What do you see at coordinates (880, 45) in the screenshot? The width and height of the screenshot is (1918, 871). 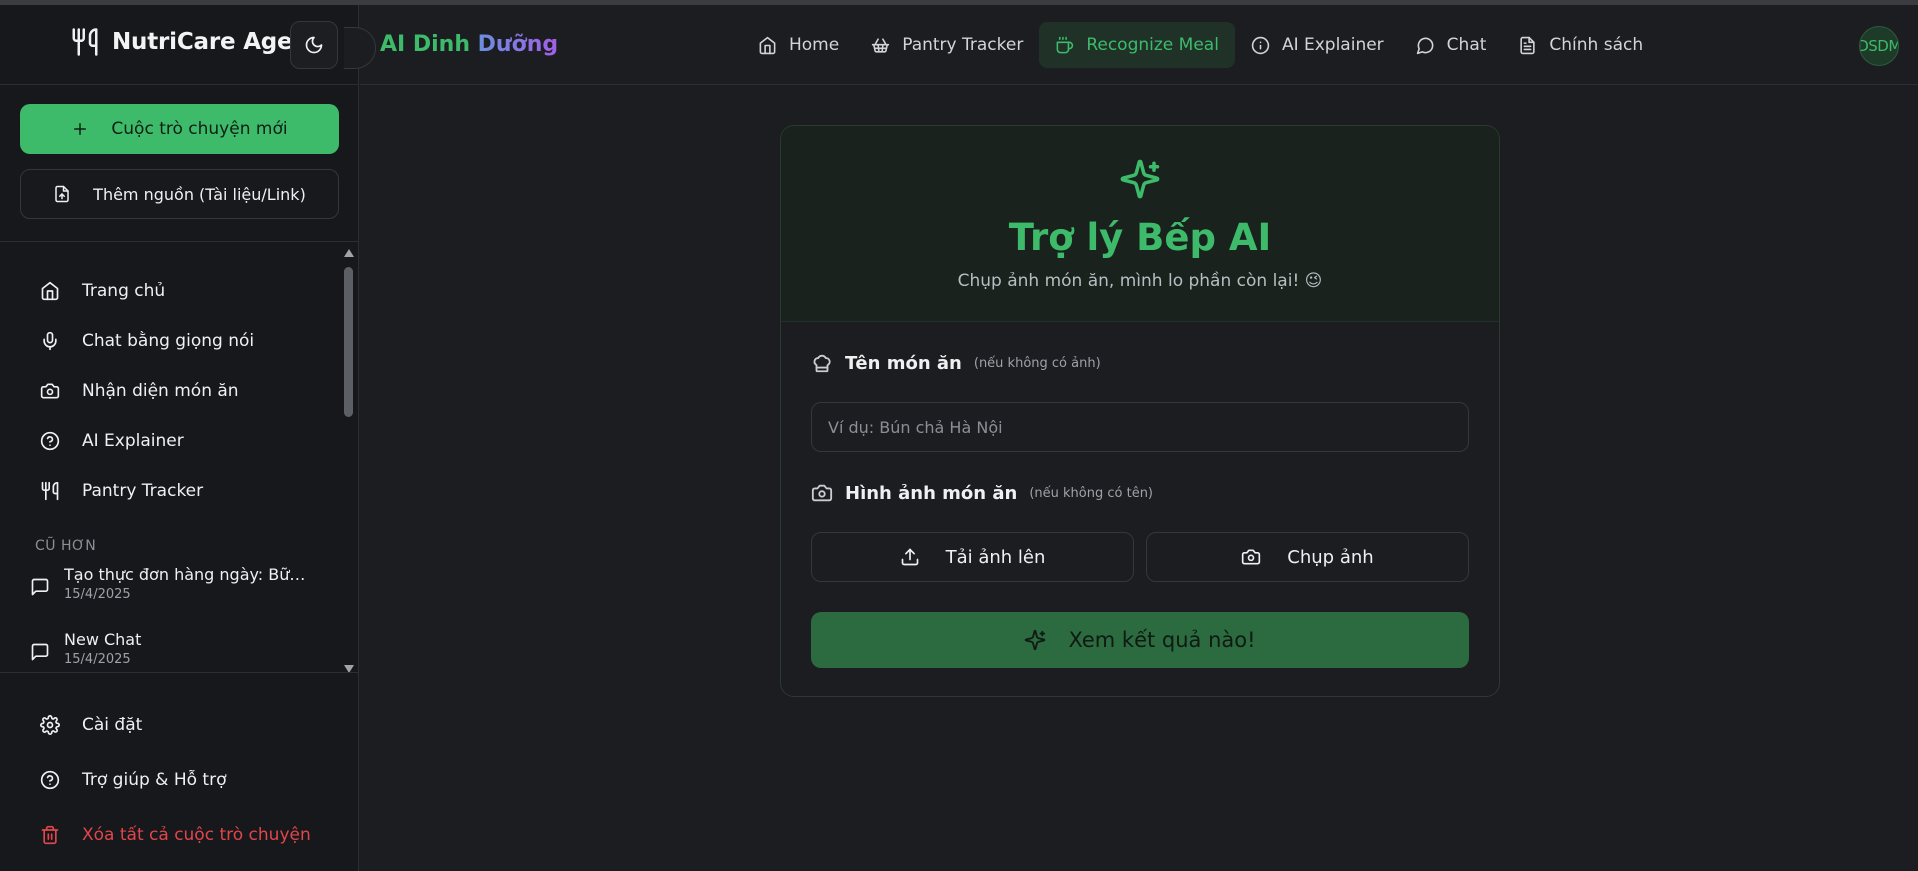 I see `basket-icon` at bounding box center [880, 45].